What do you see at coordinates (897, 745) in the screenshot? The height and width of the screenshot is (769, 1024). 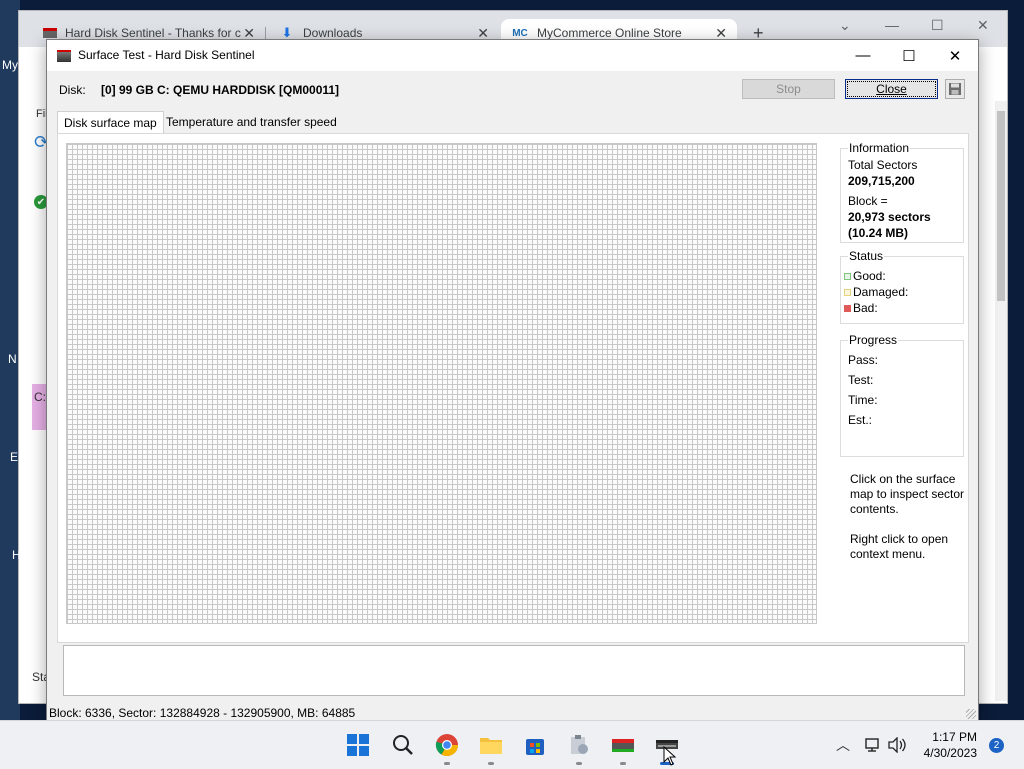 I see `volume-icon` at bounding box center [897, 745].